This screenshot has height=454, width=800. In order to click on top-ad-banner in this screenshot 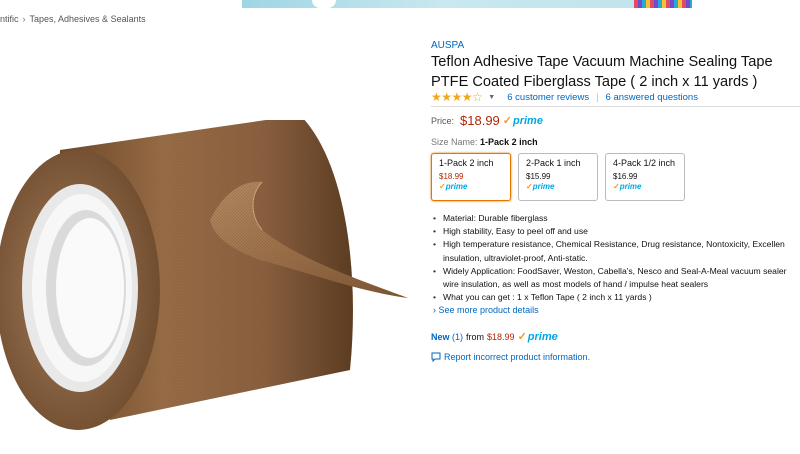, I will do `click(467, 4)`.